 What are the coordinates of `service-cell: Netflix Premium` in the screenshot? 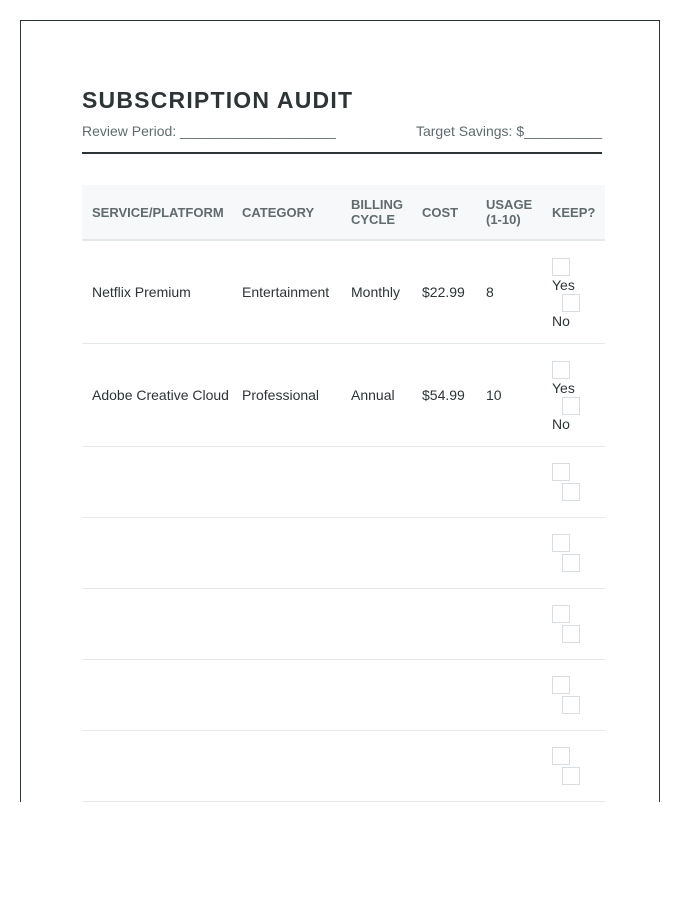 It's located at (141, 292).